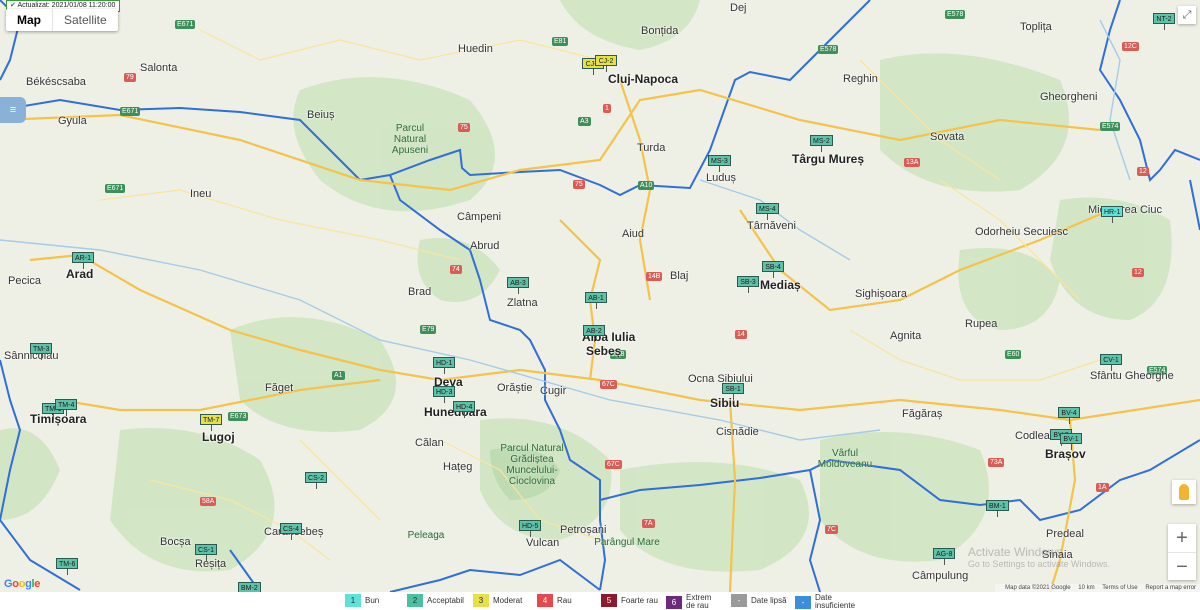  Describe the element at coordinates (249, 587) in the screenshot. I see `station-marker: BM-2` at that location.